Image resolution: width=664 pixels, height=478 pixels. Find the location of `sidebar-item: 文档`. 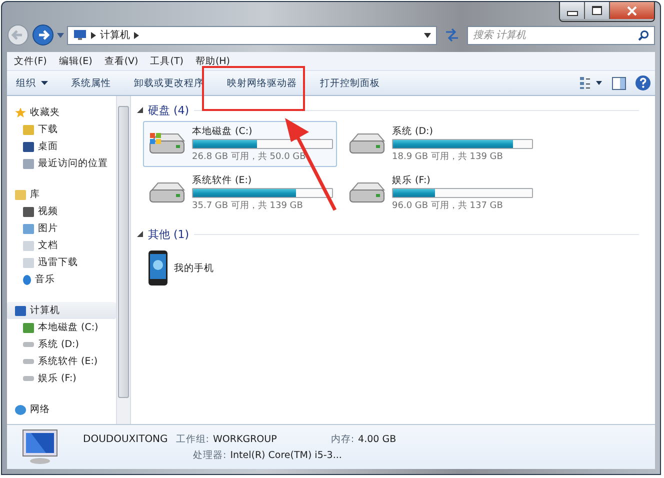

sidebar-item: 文档 is located at coordinates (61, 245).